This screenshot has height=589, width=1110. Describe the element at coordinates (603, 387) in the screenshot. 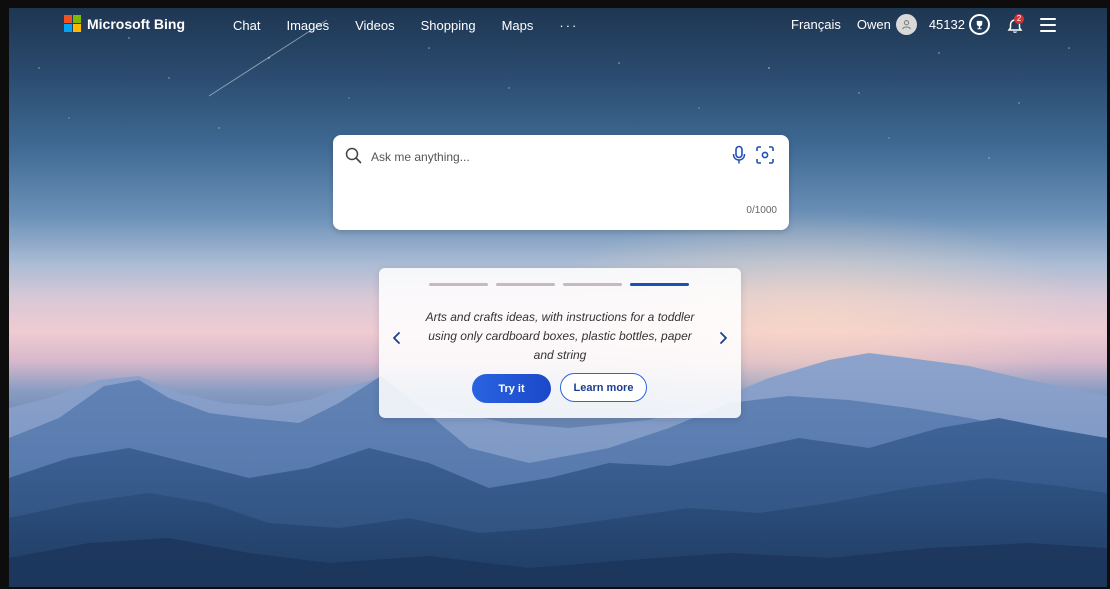

I see `learn-more-button: Learn more` at that location.